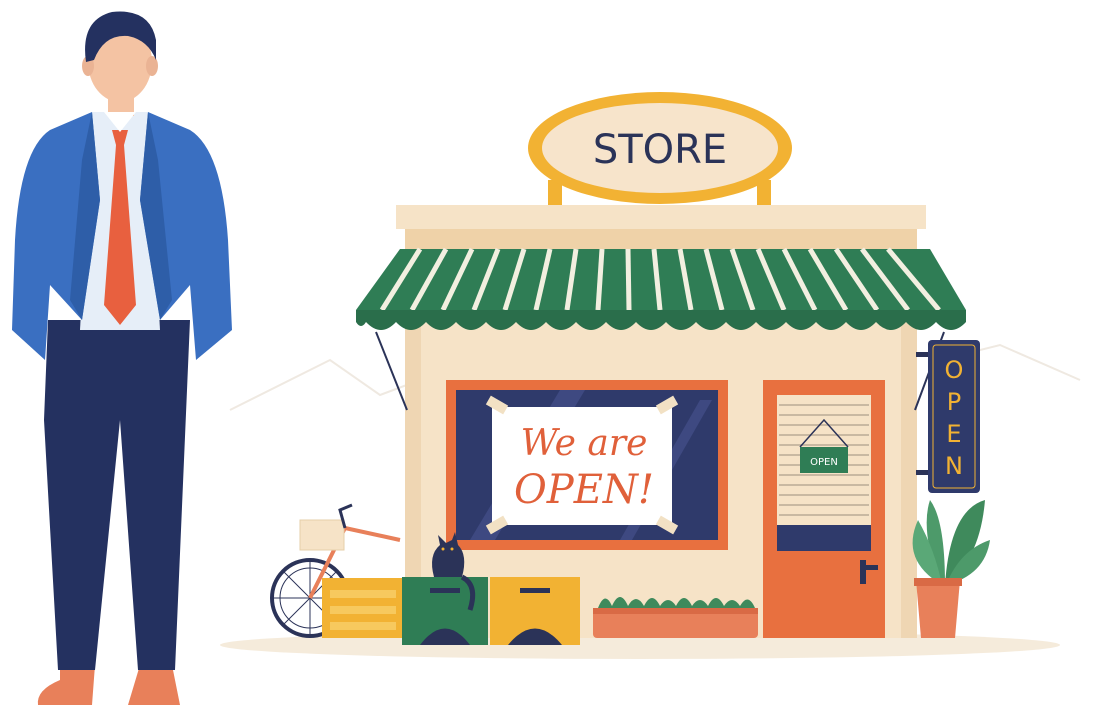  What do you see at coordinates (445, 611) in the screenshot?
I see `green-box` at bounding box center [445, 611].